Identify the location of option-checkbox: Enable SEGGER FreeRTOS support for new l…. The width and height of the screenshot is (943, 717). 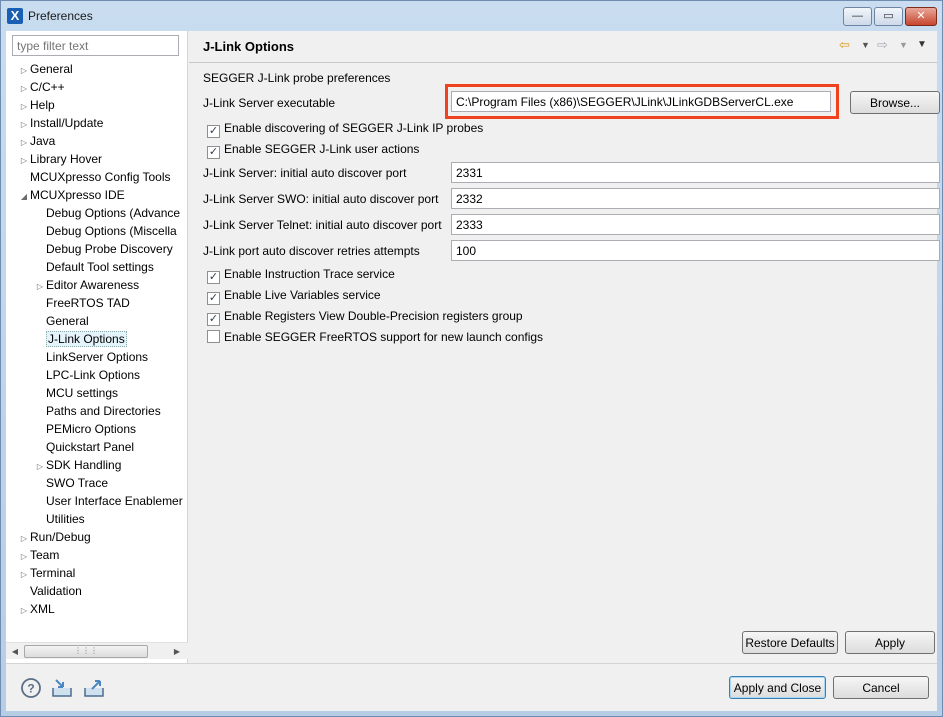
(375, 337).